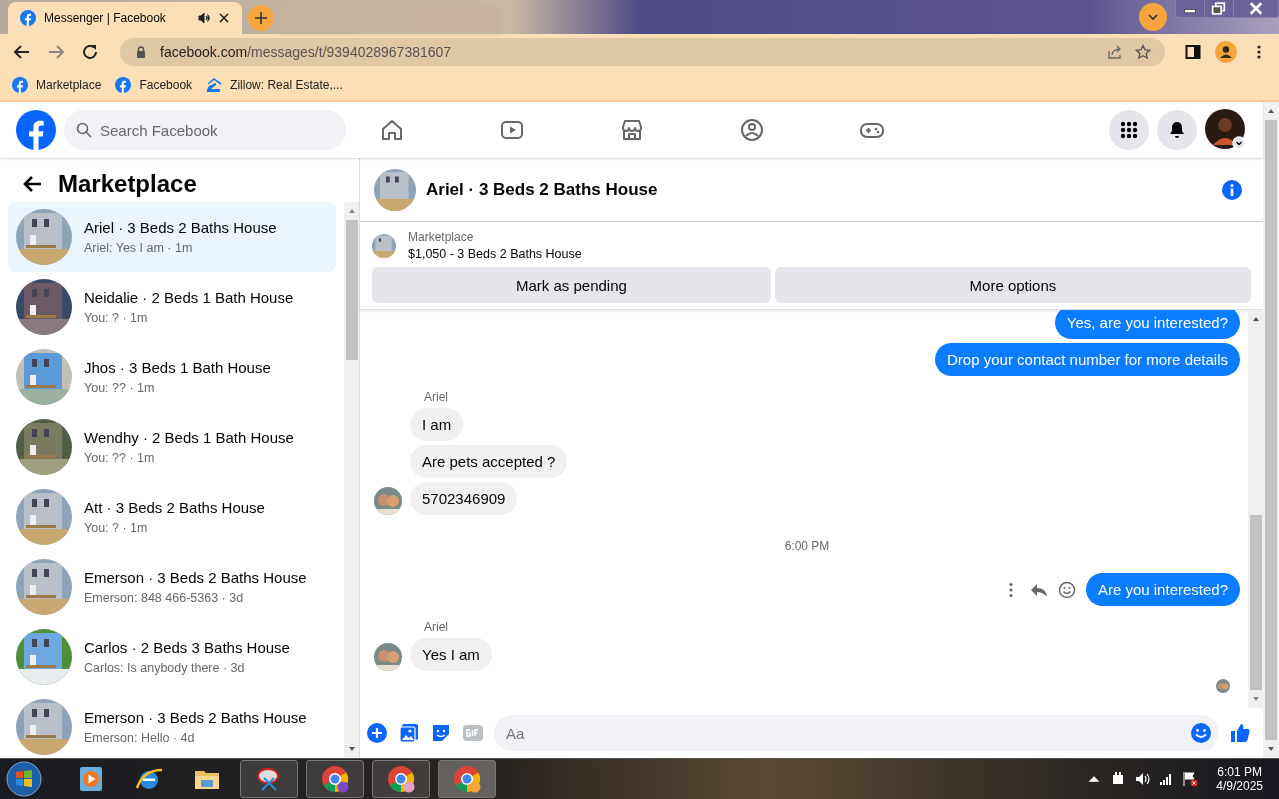 The width and height of the screenshot is (1279, 799). What do you see at coordinates (205, 130) in the screenshot?
I see `search-field: Search Facebook` at bounding box center [205, 130].